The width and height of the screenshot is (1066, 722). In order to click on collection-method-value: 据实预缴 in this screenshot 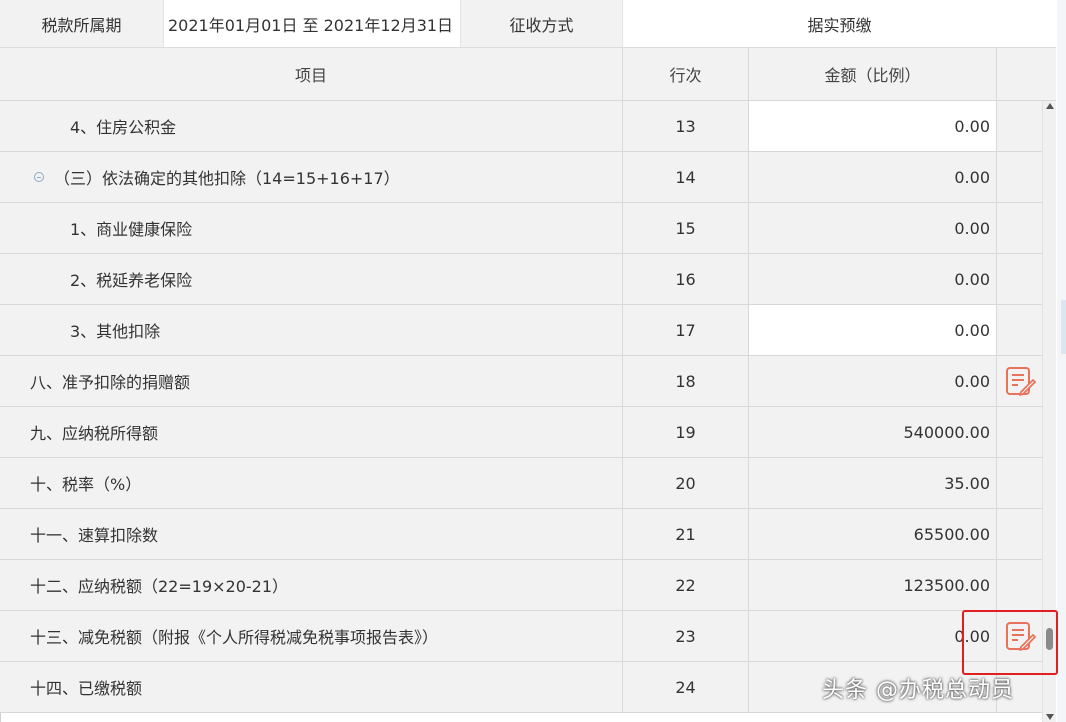, I will do `click(839, 23)`.